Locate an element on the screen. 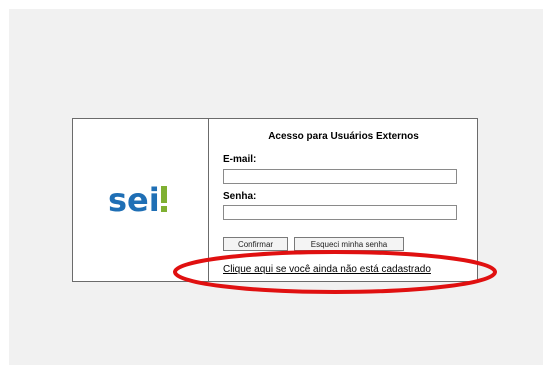  email-input is located at coordinates (340, 176).